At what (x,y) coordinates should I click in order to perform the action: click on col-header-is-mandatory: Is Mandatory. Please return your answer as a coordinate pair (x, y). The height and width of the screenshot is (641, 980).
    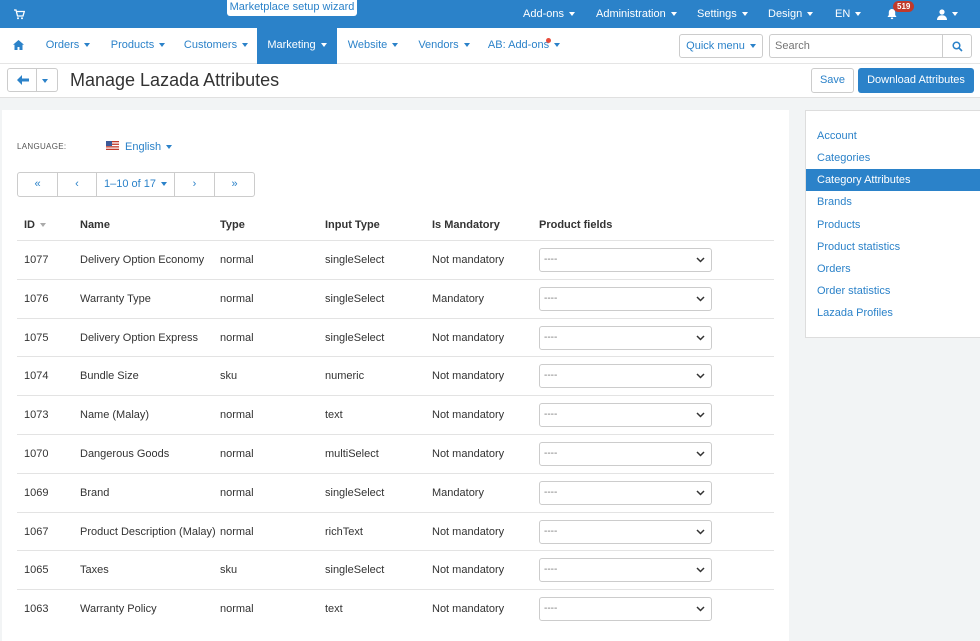
    Looking at the image, I should click on (466, 225).